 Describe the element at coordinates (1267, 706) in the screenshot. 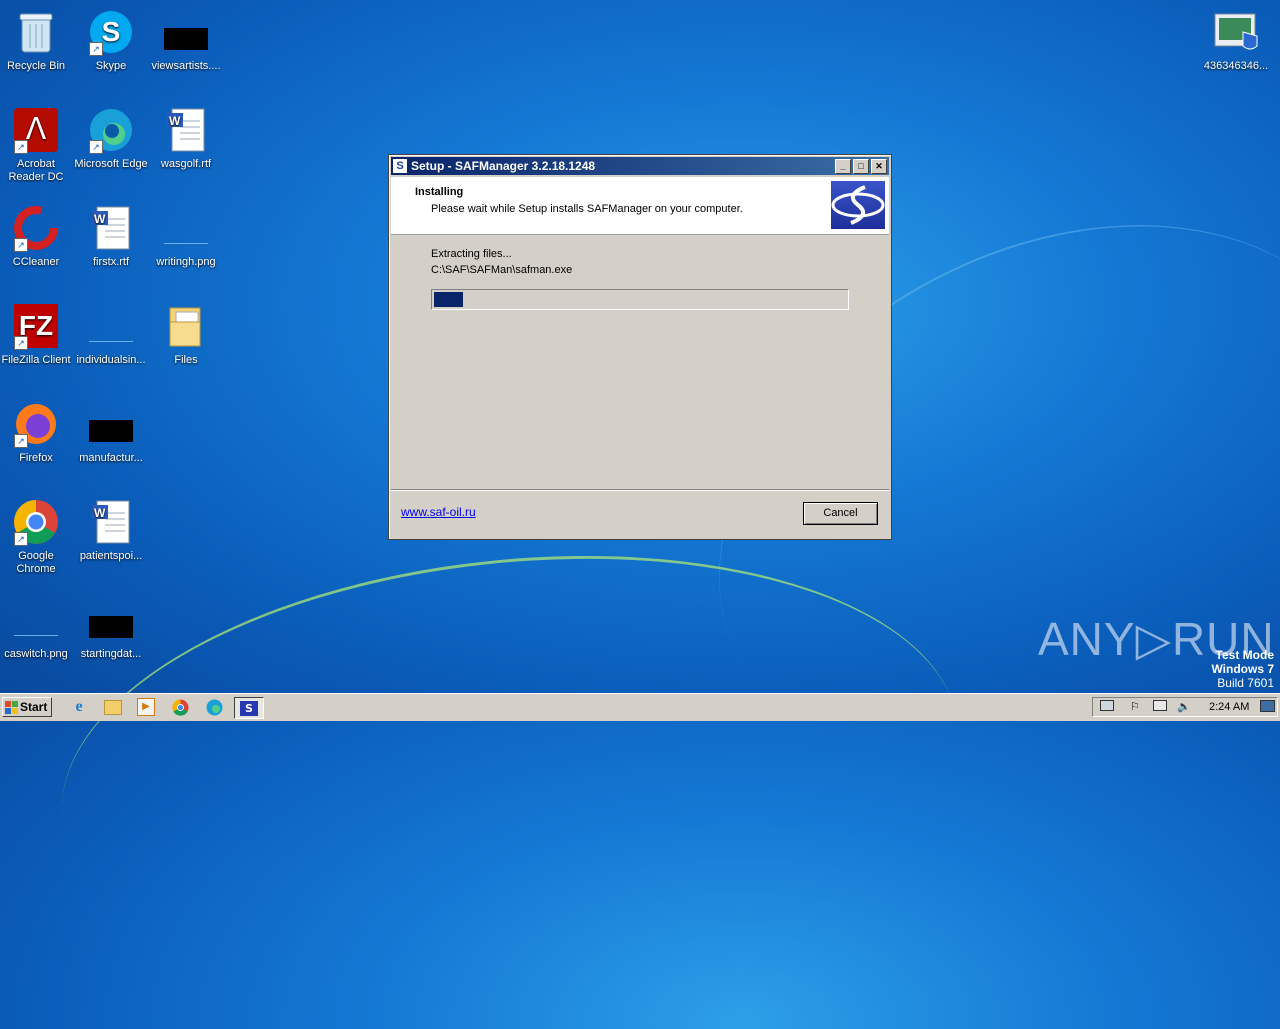

I see `show-desktop-button-icon` at that location.